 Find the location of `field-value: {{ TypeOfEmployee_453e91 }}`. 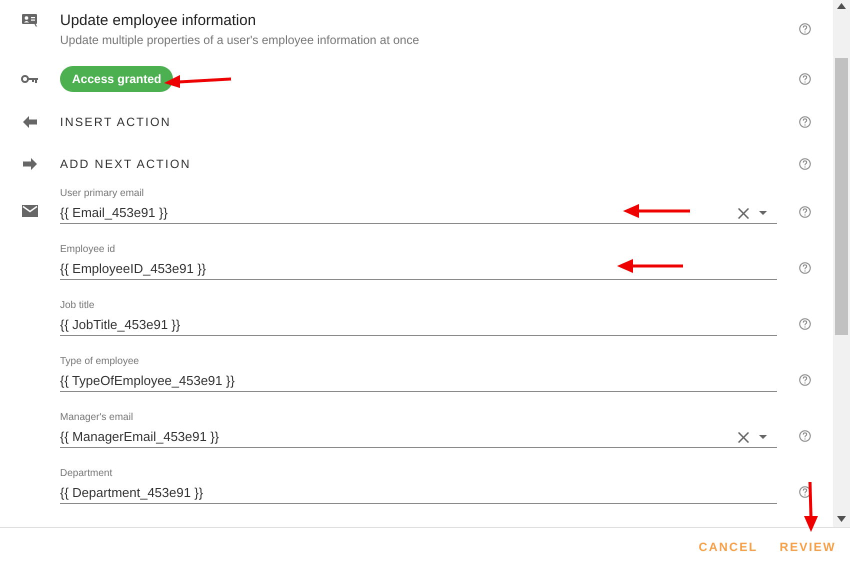

field-value: {{ TypeOfEmployee_453e91 }} is located at coordinates (147, 381).